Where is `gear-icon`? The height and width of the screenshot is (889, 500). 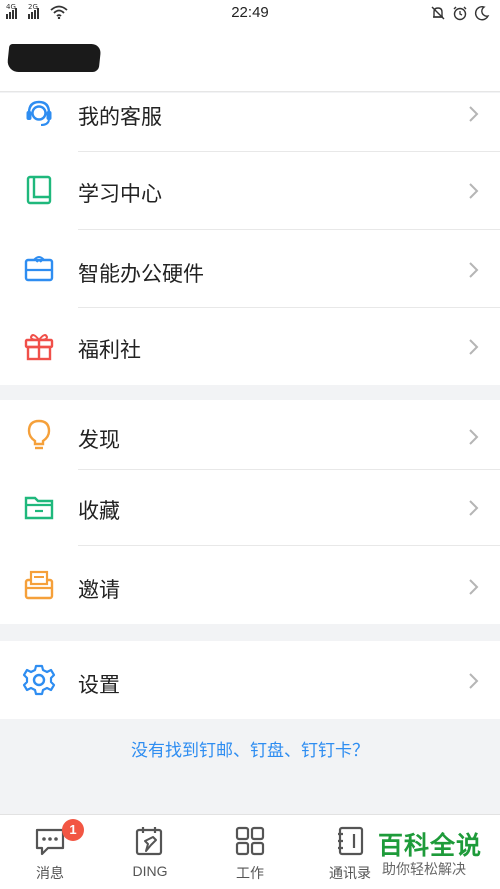
gear-icon is located at coordinates (39, 680).